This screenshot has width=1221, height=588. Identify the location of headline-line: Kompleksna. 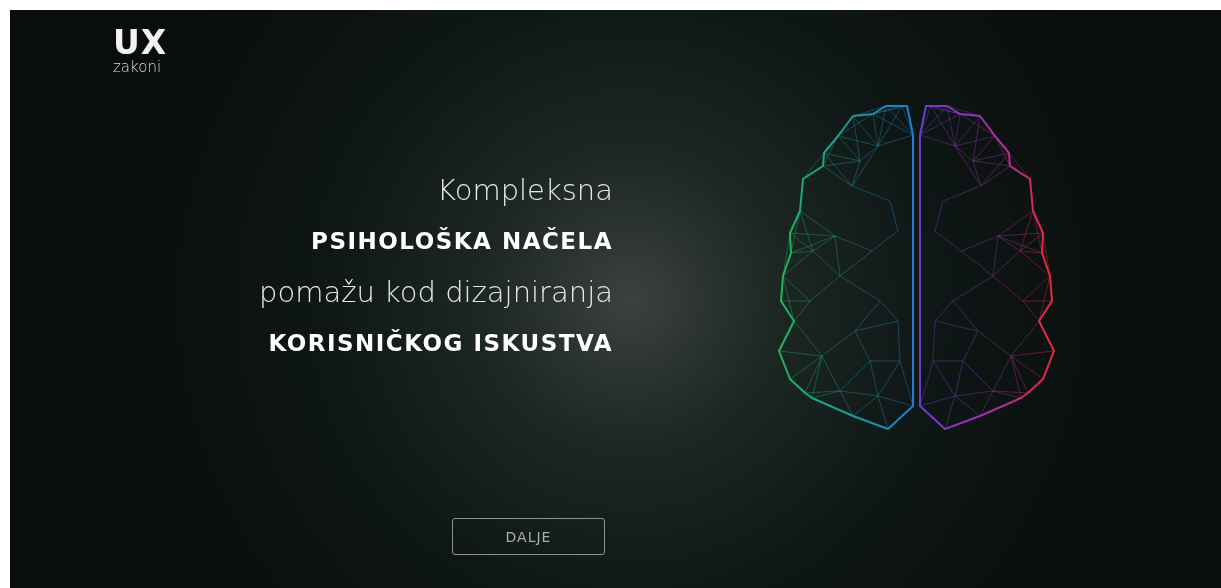
(525, 190).